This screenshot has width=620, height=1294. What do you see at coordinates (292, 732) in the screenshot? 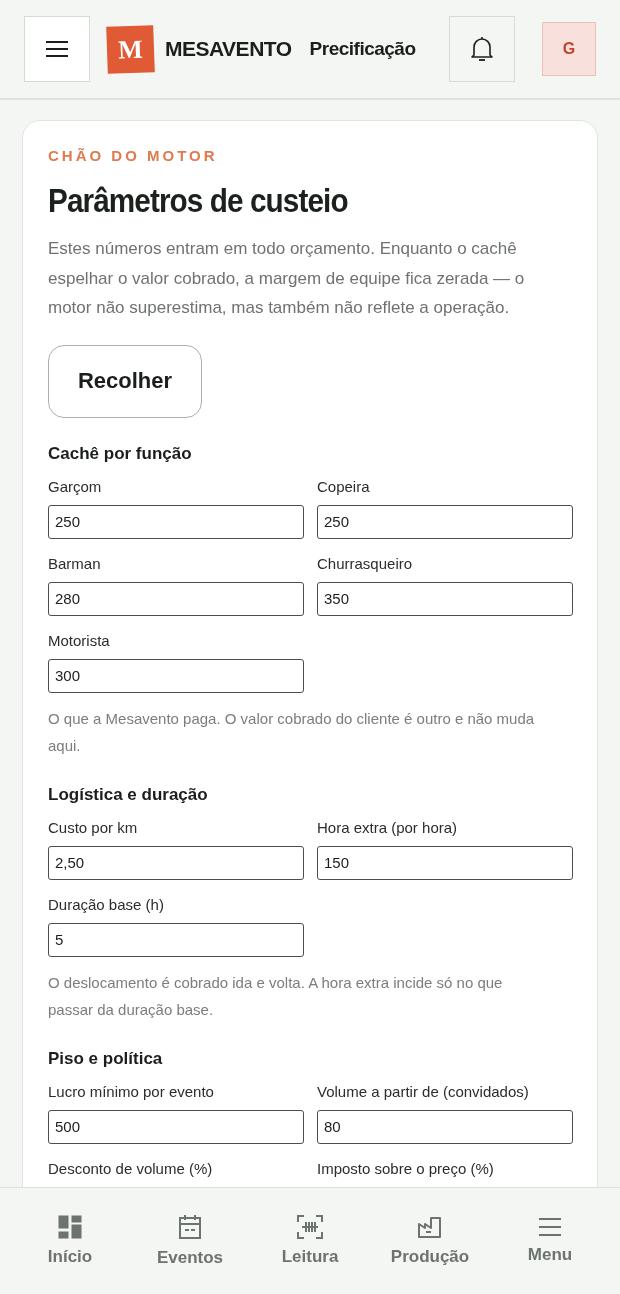
I see `help-text: O que a Mesavento paga. O valor cobrado do cliente é outro e não muda aqui.` at bounding box center [292, 732].